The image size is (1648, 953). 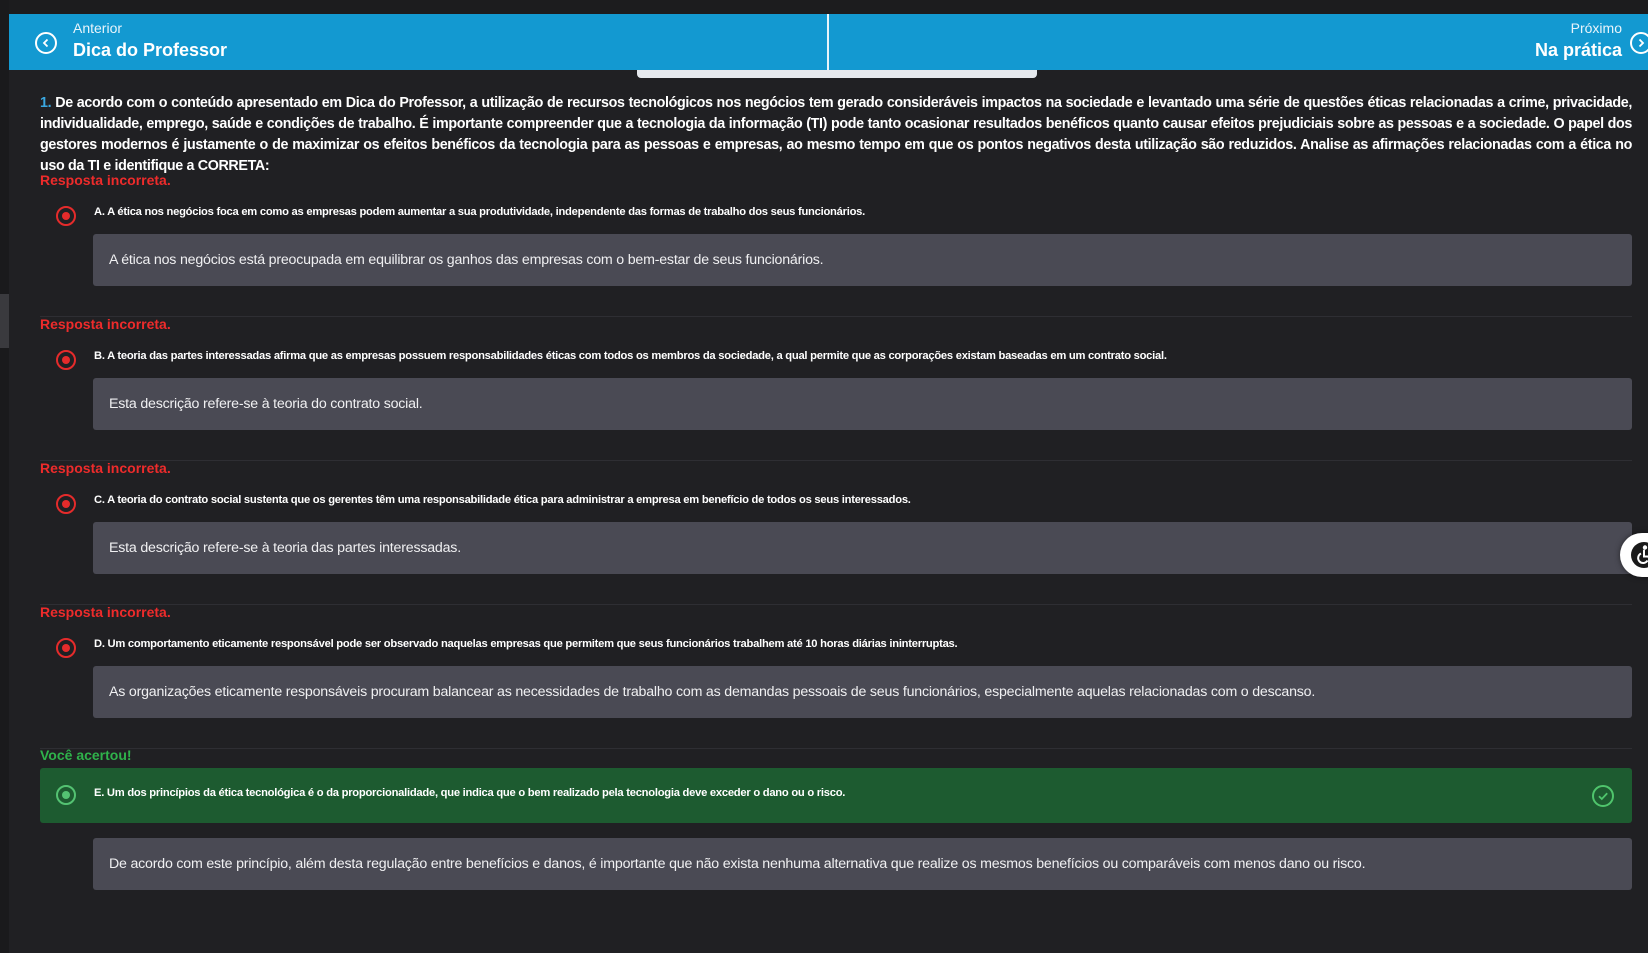 I want to click on previous-label: Anterior, so click(x=98, y=28).